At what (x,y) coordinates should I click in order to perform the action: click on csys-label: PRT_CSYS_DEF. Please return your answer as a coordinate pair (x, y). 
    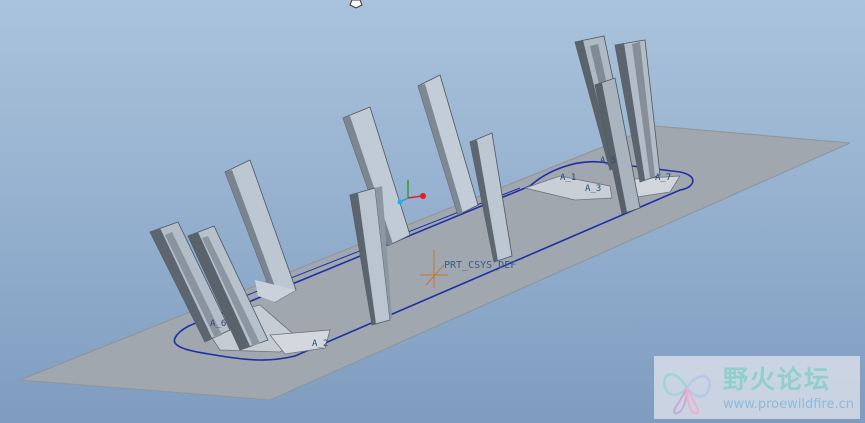
    Looking at the image, I should click on (480, 265).